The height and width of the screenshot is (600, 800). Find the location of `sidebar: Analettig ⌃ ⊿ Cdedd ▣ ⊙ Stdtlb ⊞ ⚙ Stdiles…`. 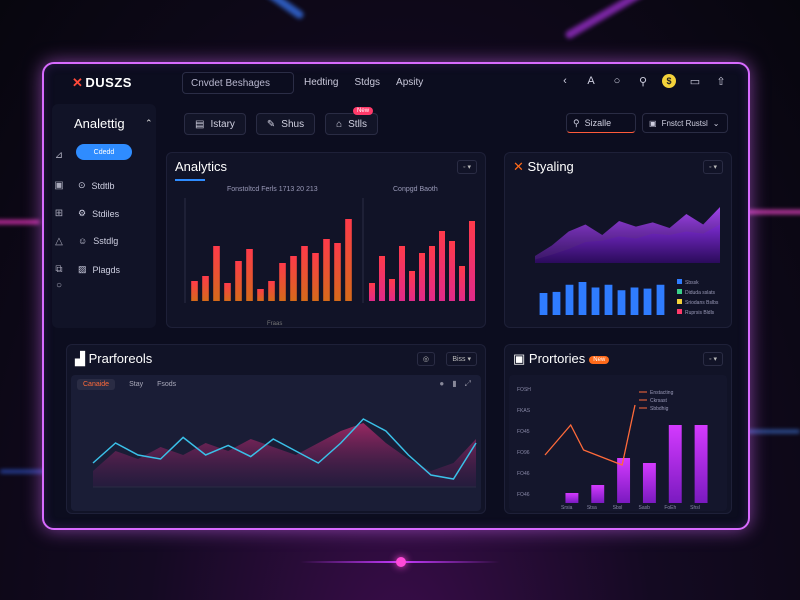

sidebar: Analettig ⌃ ⊿ Cdedd ▣ ⊙ Stdtlb ⊞ ⚙ Stdiles… is located at coordinates (104, 216).